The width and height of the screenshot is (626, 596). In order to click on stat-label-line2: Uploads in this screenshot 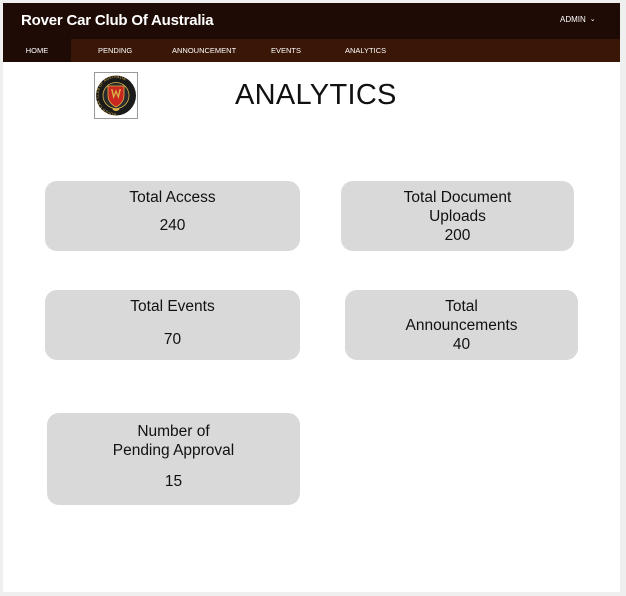, I will do `click(457, 216)`.